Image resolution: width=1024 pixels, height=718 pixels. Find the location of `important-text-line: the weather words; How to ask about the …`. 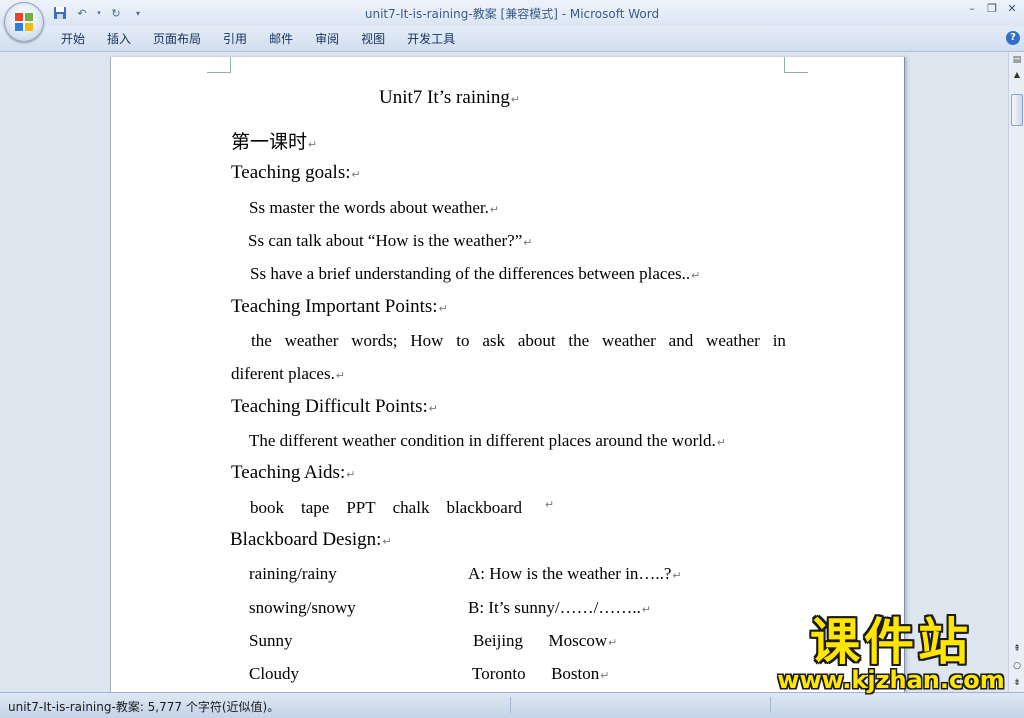

important-text-line: the weather words; How to ask about the … is located at coordinates (518, 340).